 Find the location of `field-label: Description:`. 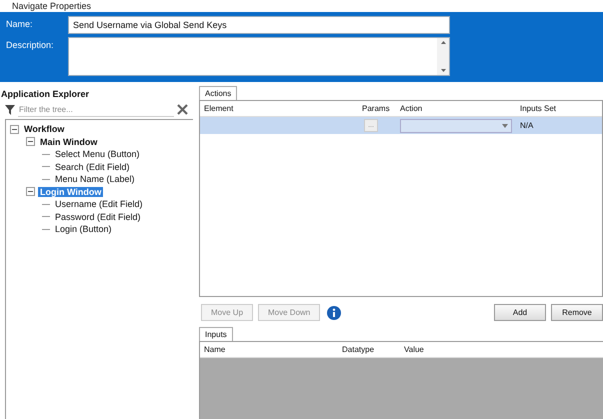

field-label: Description: is located at coordinates (30, 44).